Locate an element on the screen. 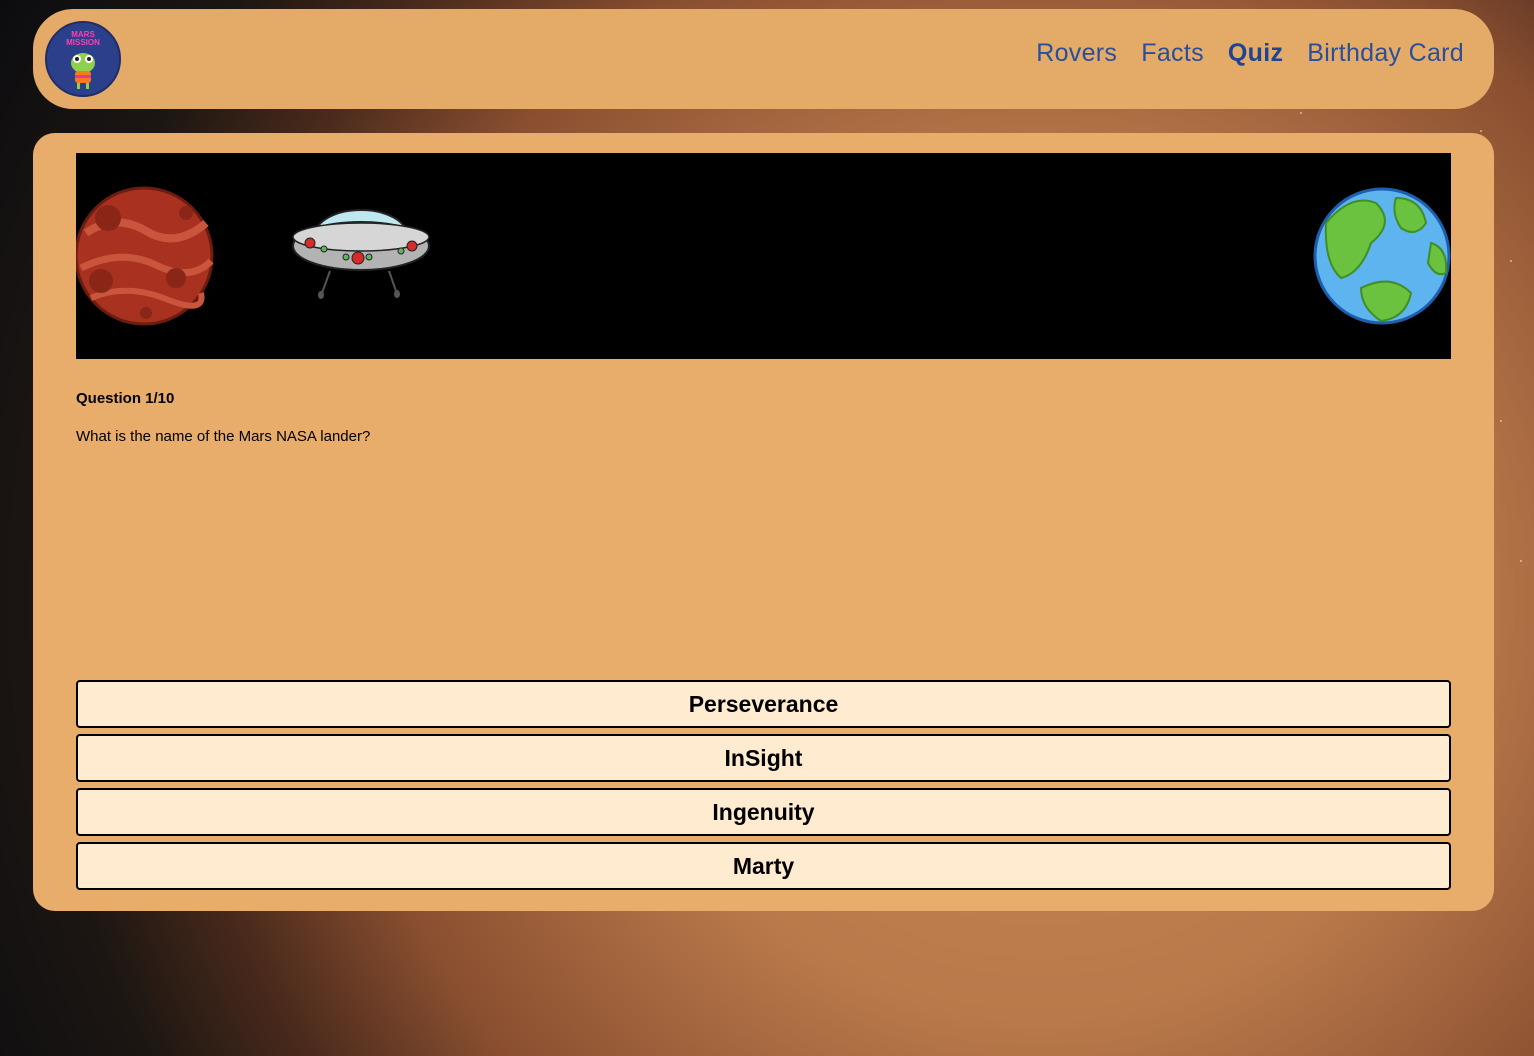 The height and width of the screenshot is (1056, 1534). nav-link-quiz: Quiz is located at coordinates (1255, 53).